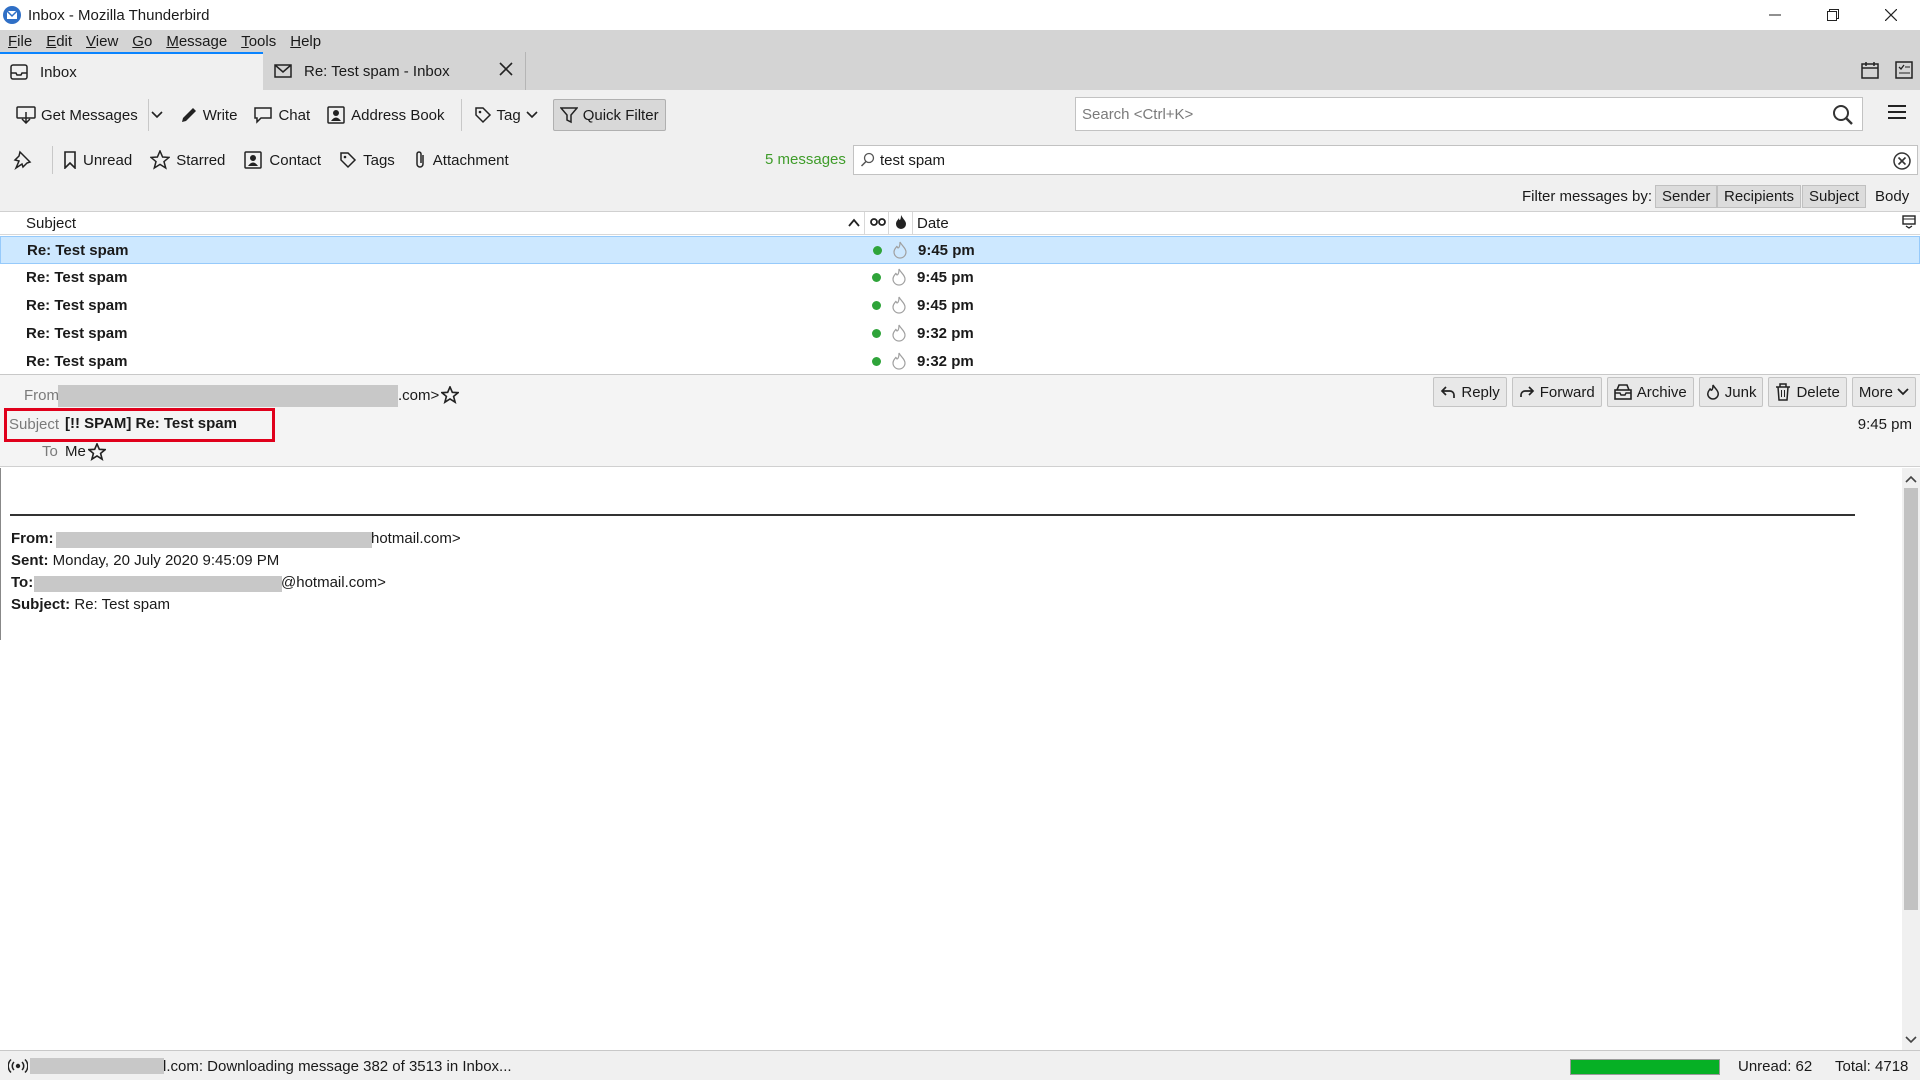 The width and height of the screenshot is (1920, 1080). Describe the element at coordinates (158, 115) in the screenshot. I see `get-messages-dropdown` at that location.